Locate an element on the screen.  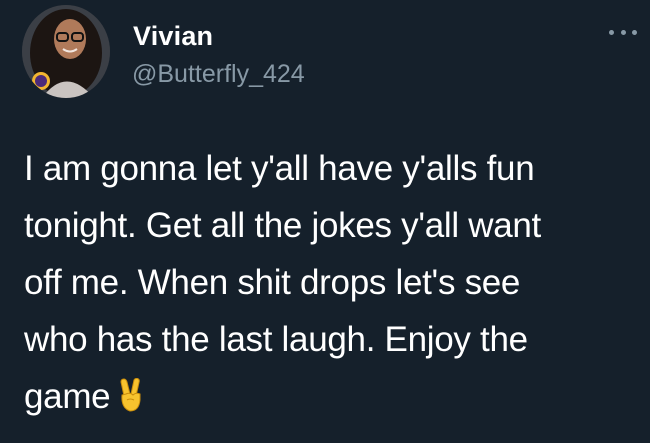
tweet-last-line: game is located at coordinates (329, 398).